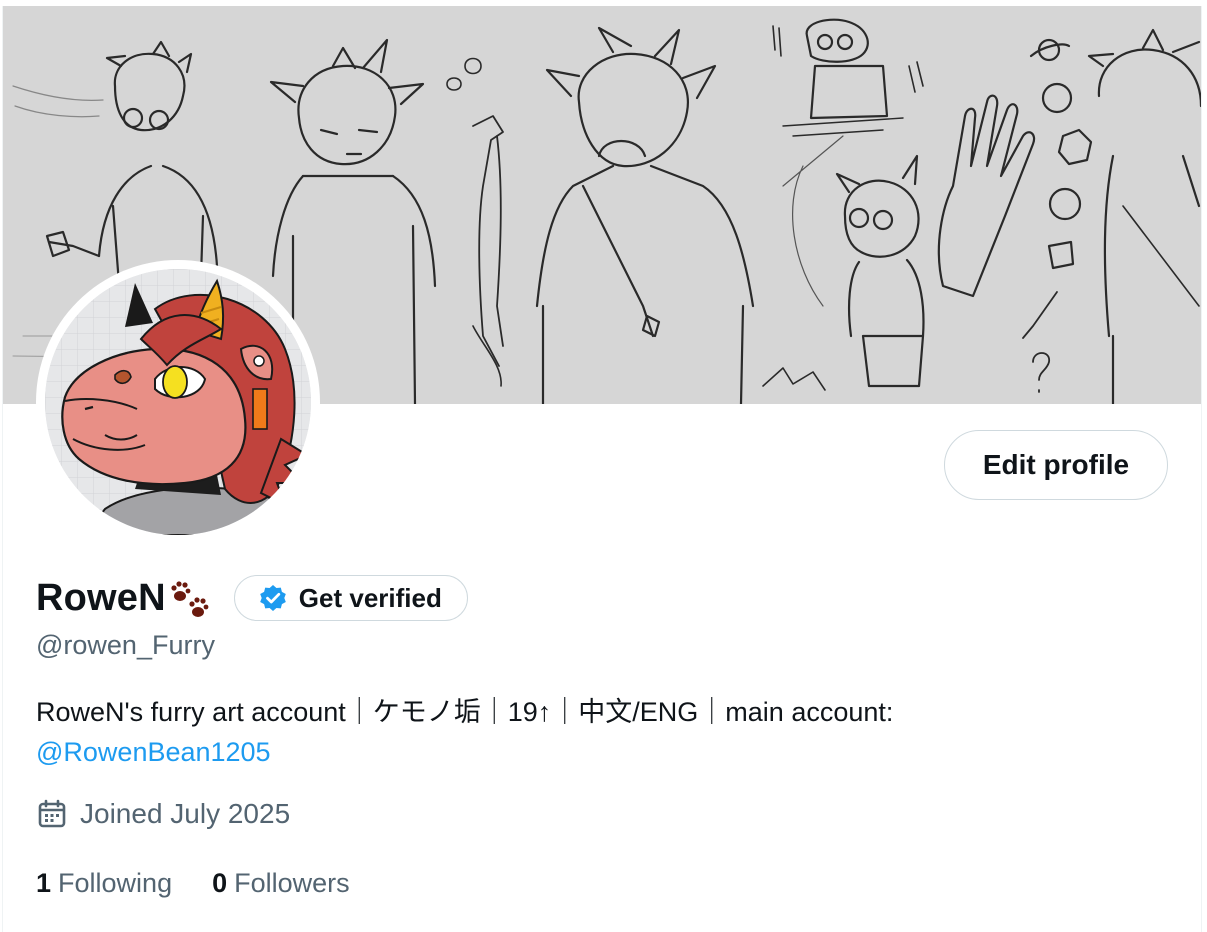 The height and width of the screenshot is (932, 1207). I want to click on get-verified-button: Get verified, so click(350, 598).